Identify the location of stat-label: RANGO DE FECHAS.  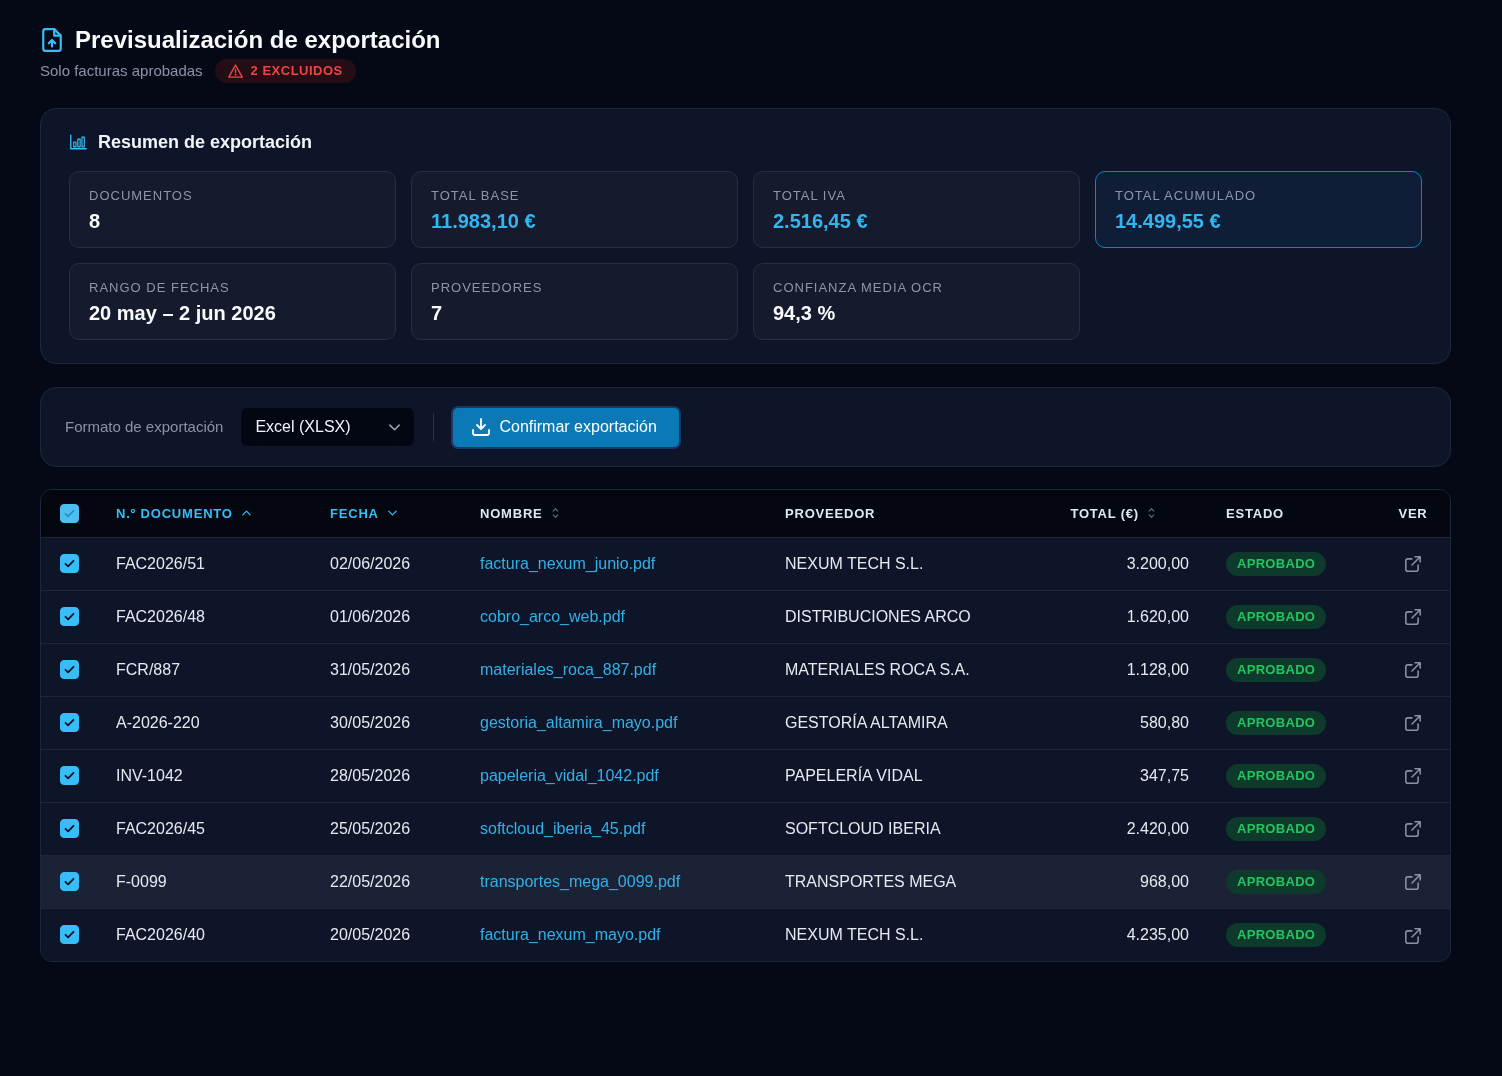
(160, 288).